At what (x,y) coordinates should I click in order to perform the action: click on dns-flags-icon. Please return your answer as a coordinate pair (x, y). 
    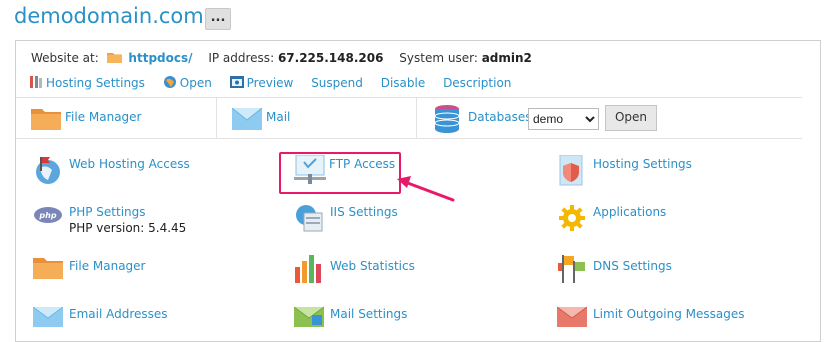
    Looking at the image, I should click on (573, 269).